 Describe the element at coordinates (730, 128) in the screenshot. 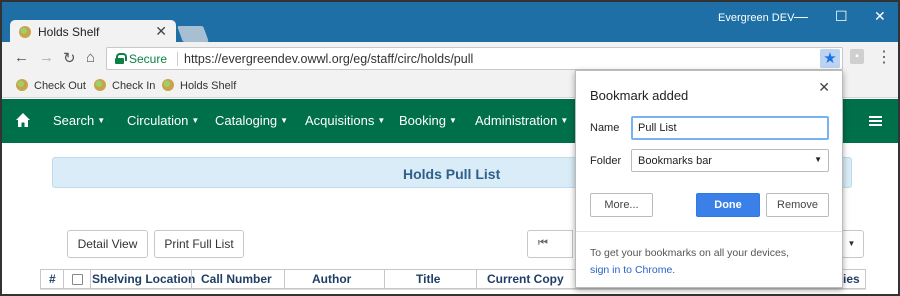

I see `bookmark-name-input` at that location.